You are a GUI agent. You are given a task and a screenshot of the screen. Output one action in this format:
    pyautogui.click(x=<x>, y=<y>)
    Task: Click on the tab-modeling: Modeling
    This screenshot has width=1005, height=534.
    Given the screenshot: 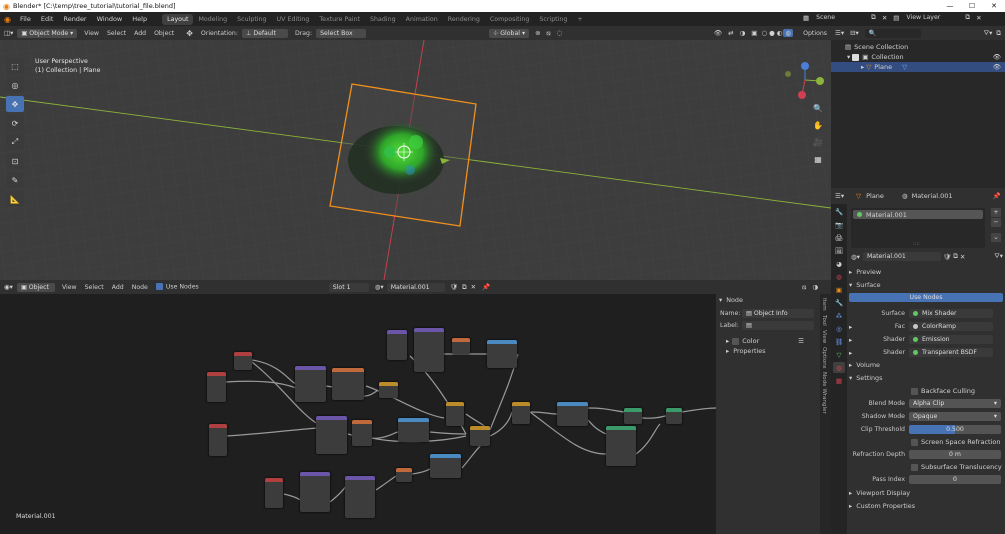 What is the action you would take?
    pyautogui.click(x=212, y=19)
    